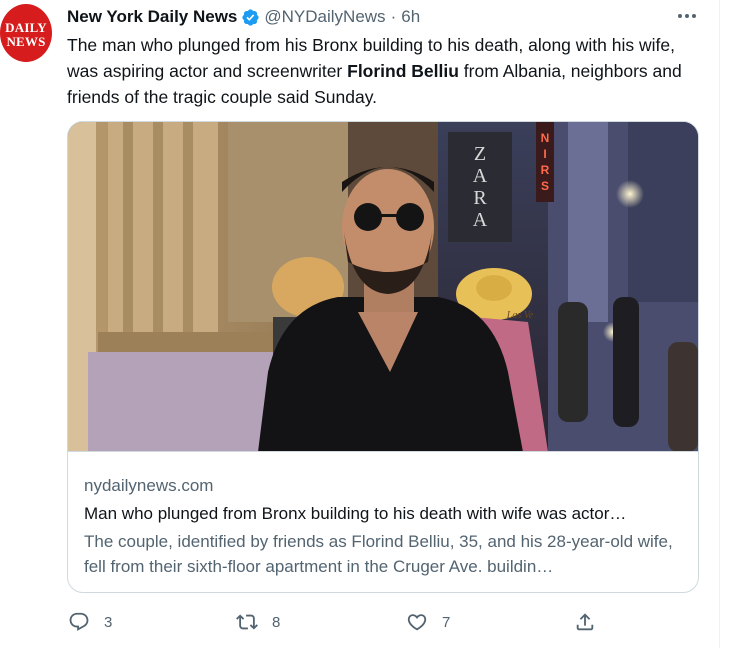 Image resolution: width=741 pixels, height=648 pixels. I want to click on more-icon, so click(687, 16).